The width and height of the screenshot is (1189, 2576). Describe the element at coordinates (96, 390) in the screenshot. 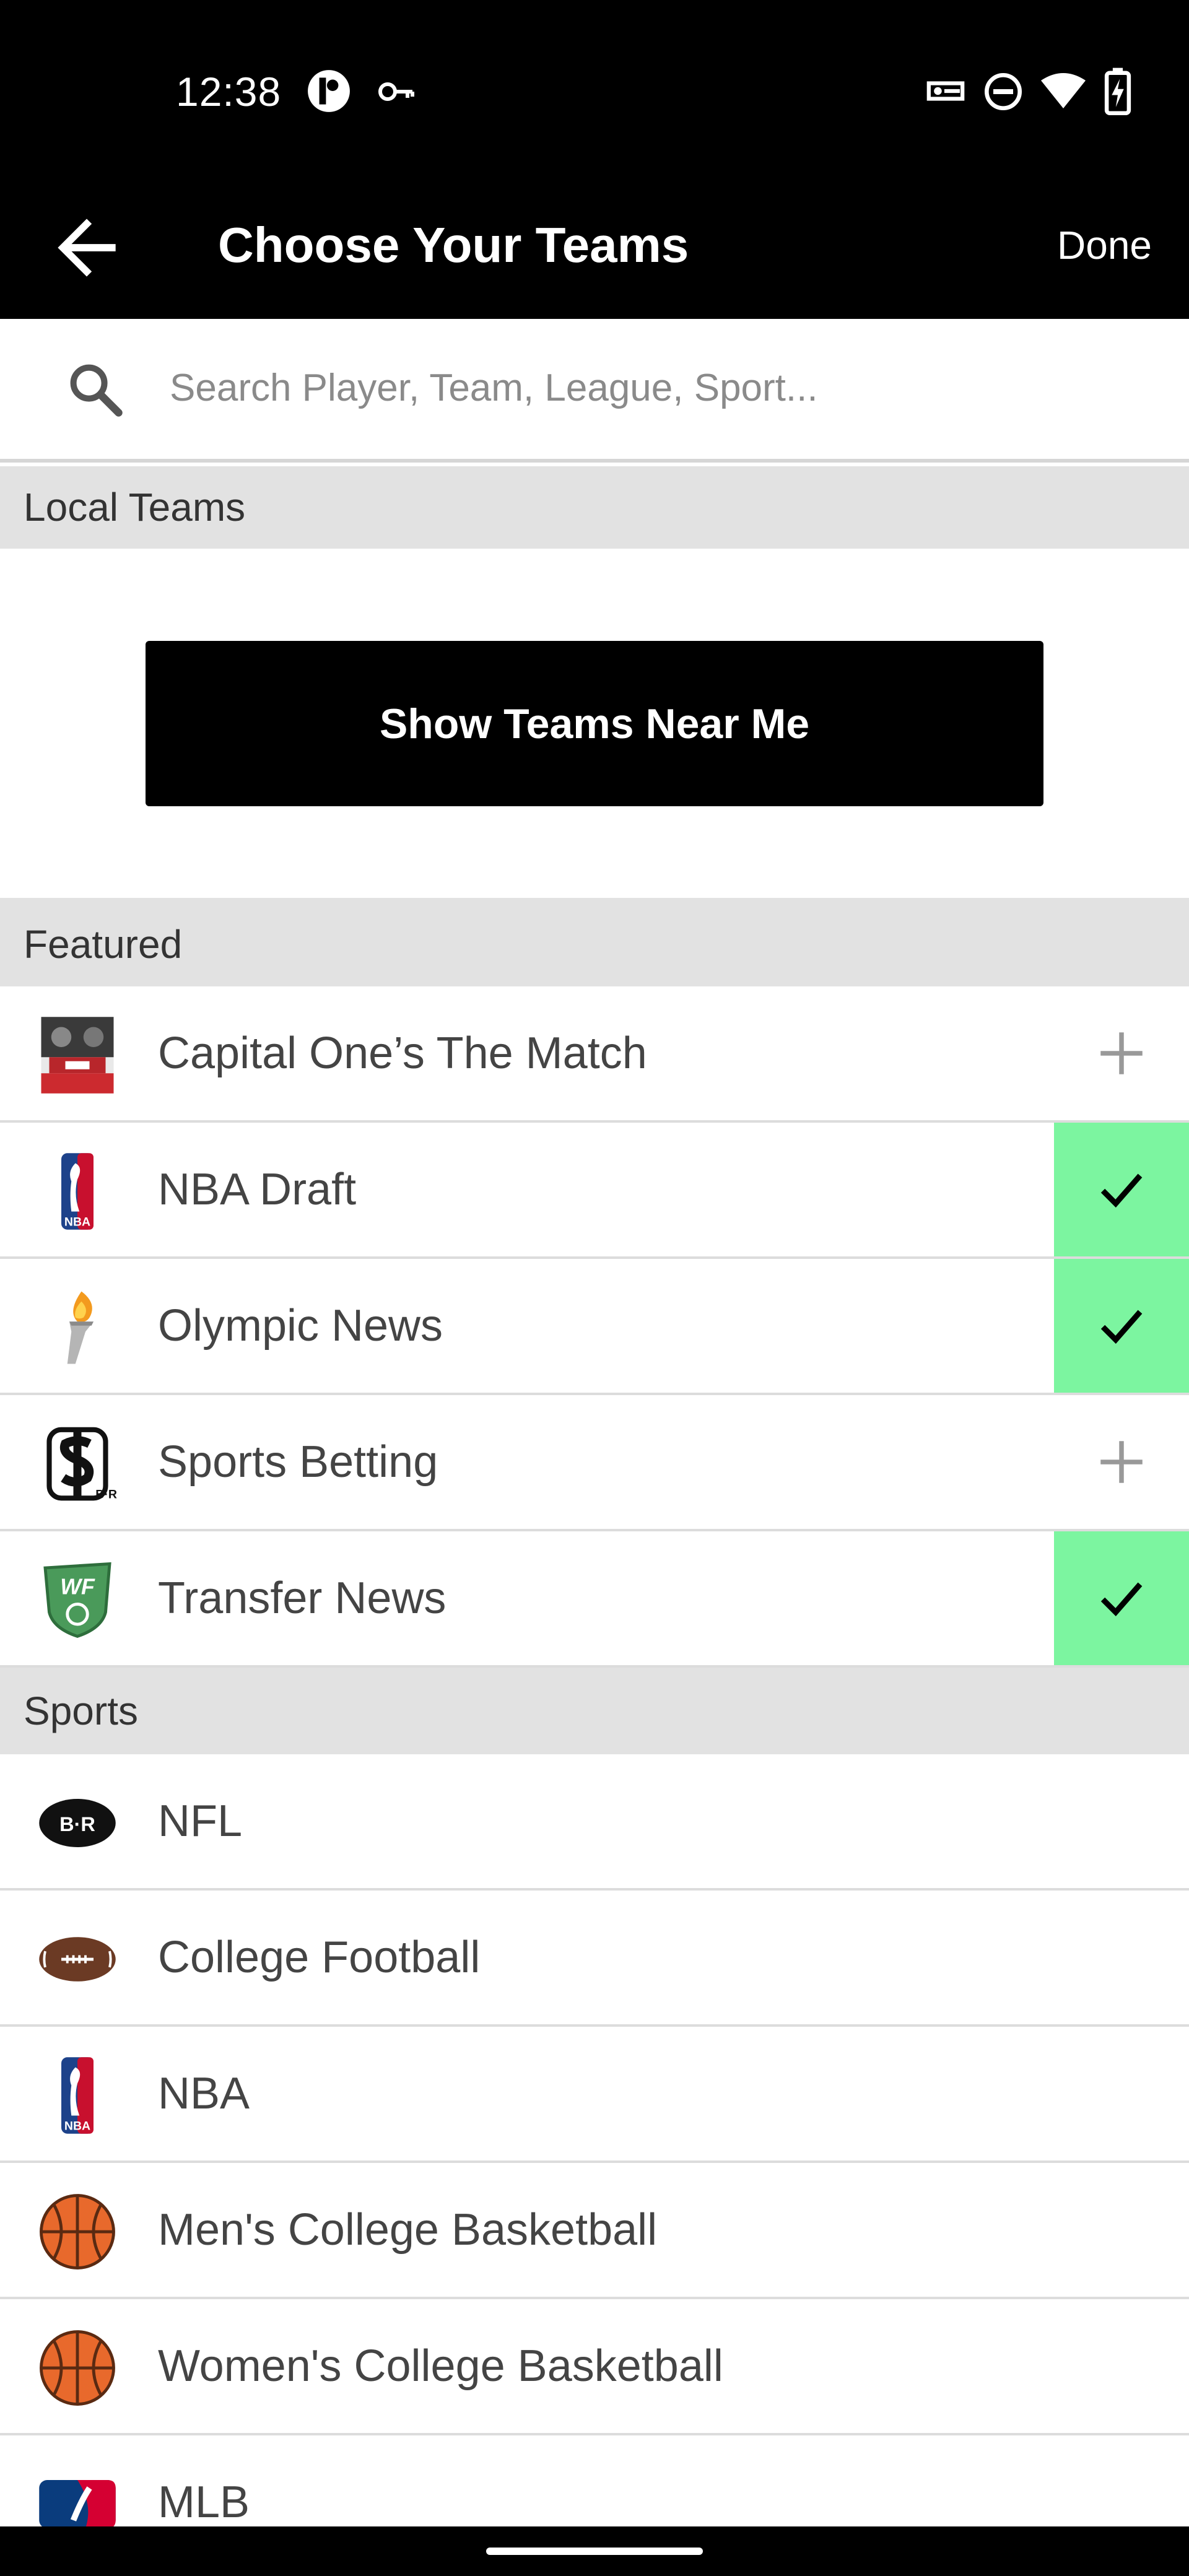

I see `search-icon` at that location.